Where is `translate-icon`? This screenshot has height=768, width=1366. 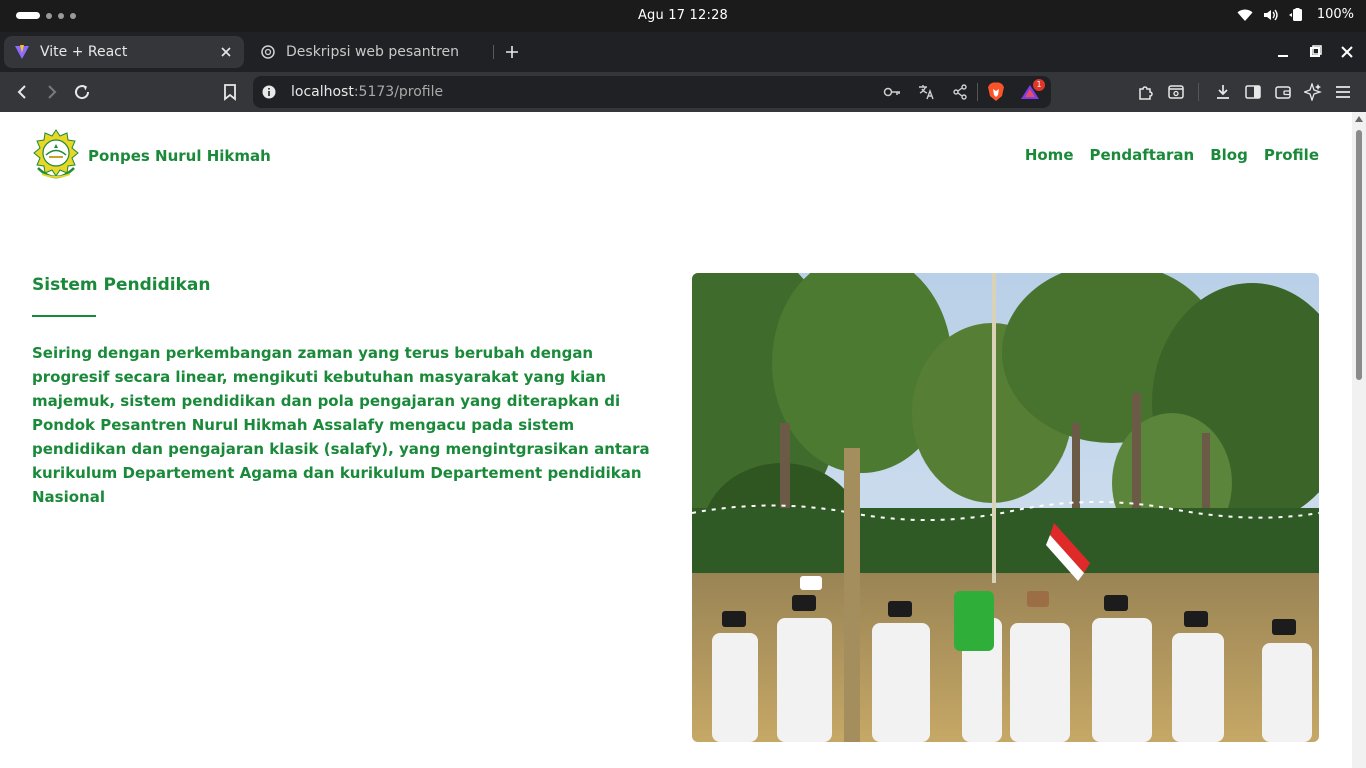
translate-icon is located at coordinates (926, 92).